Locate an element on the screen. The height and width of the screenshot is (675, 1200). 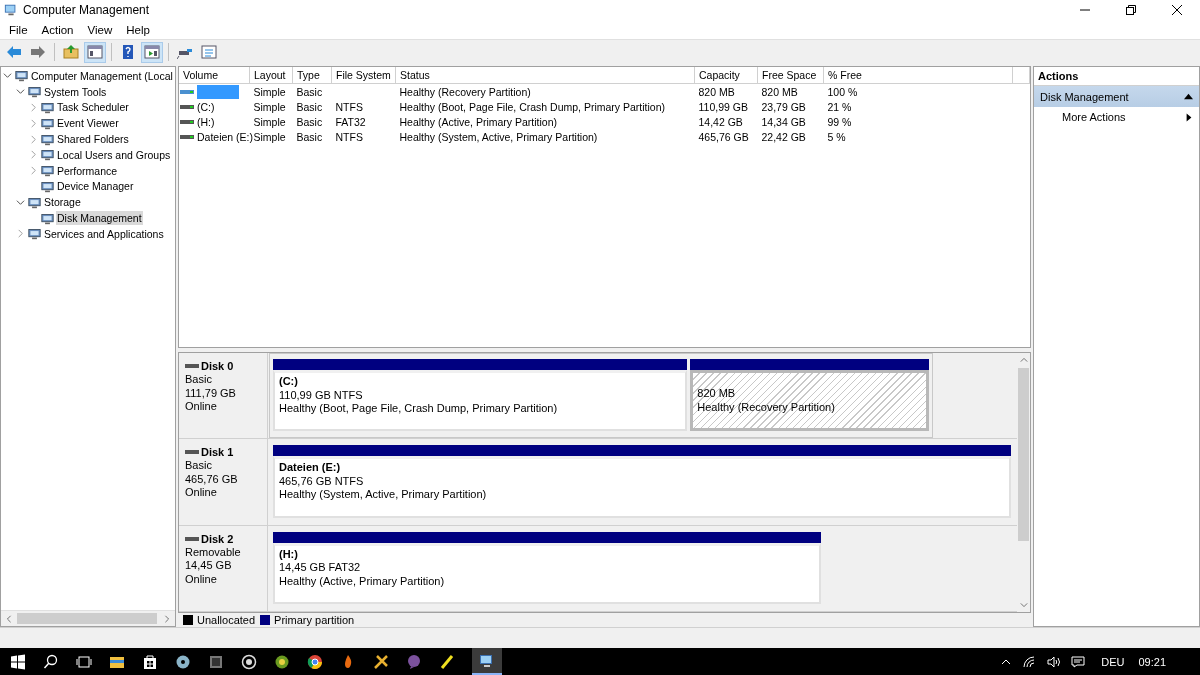
pen-icon is located at coordinates (447, 661).